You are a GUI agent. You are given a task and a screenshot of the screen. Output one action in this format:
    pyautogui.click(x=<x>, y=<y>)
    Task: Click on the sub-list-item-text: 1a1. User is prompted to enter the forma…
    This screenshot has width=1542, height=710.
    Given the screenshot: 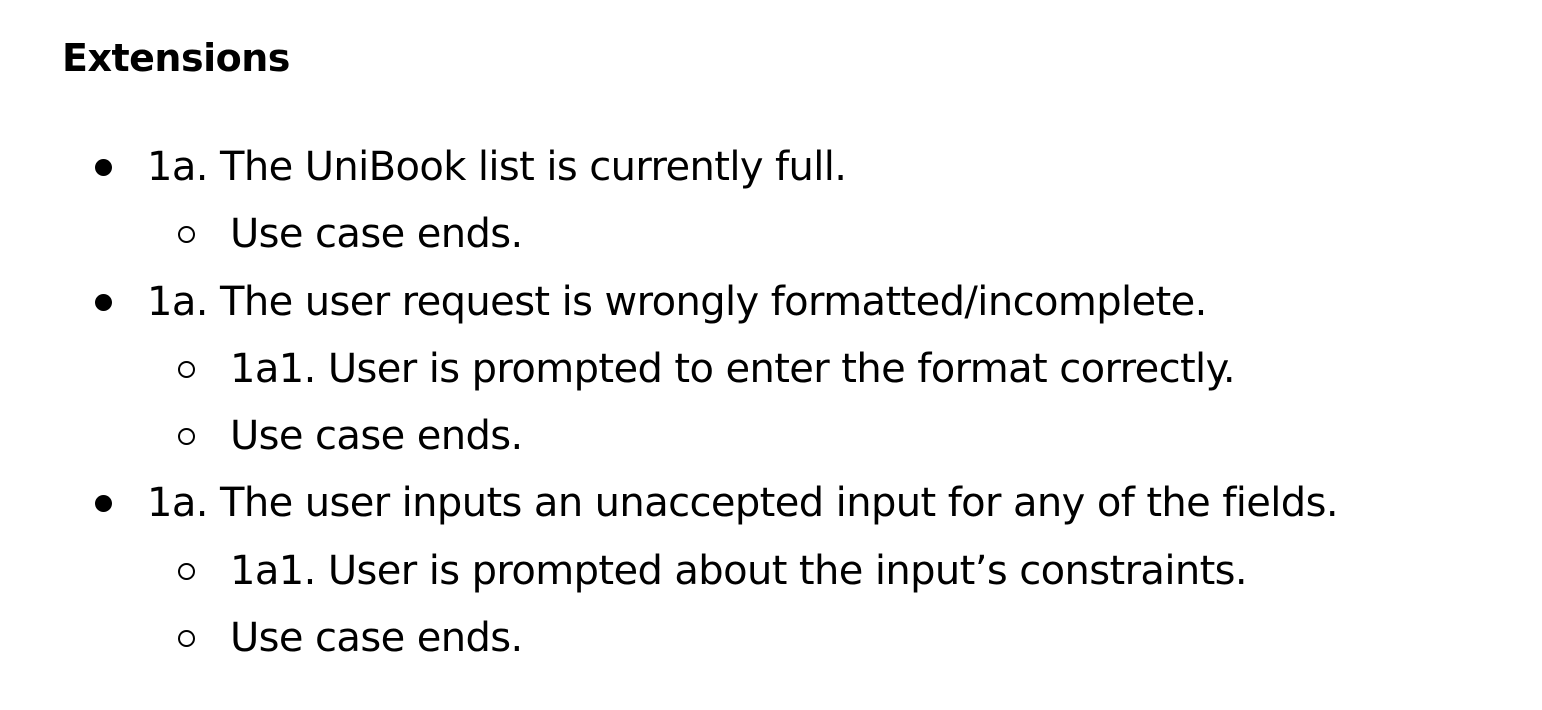 What is the action you would take?
    pyautogui.click(x=733, y=369)
    